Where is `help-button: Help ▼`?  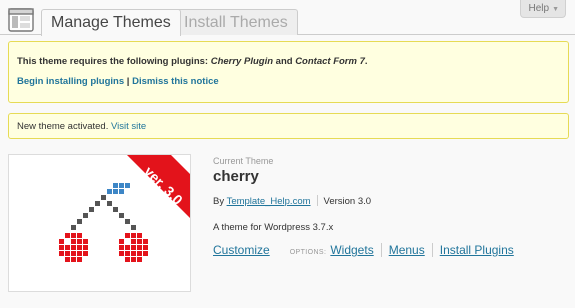
help-button: Help ▼ is located at coordinates (543, 9).